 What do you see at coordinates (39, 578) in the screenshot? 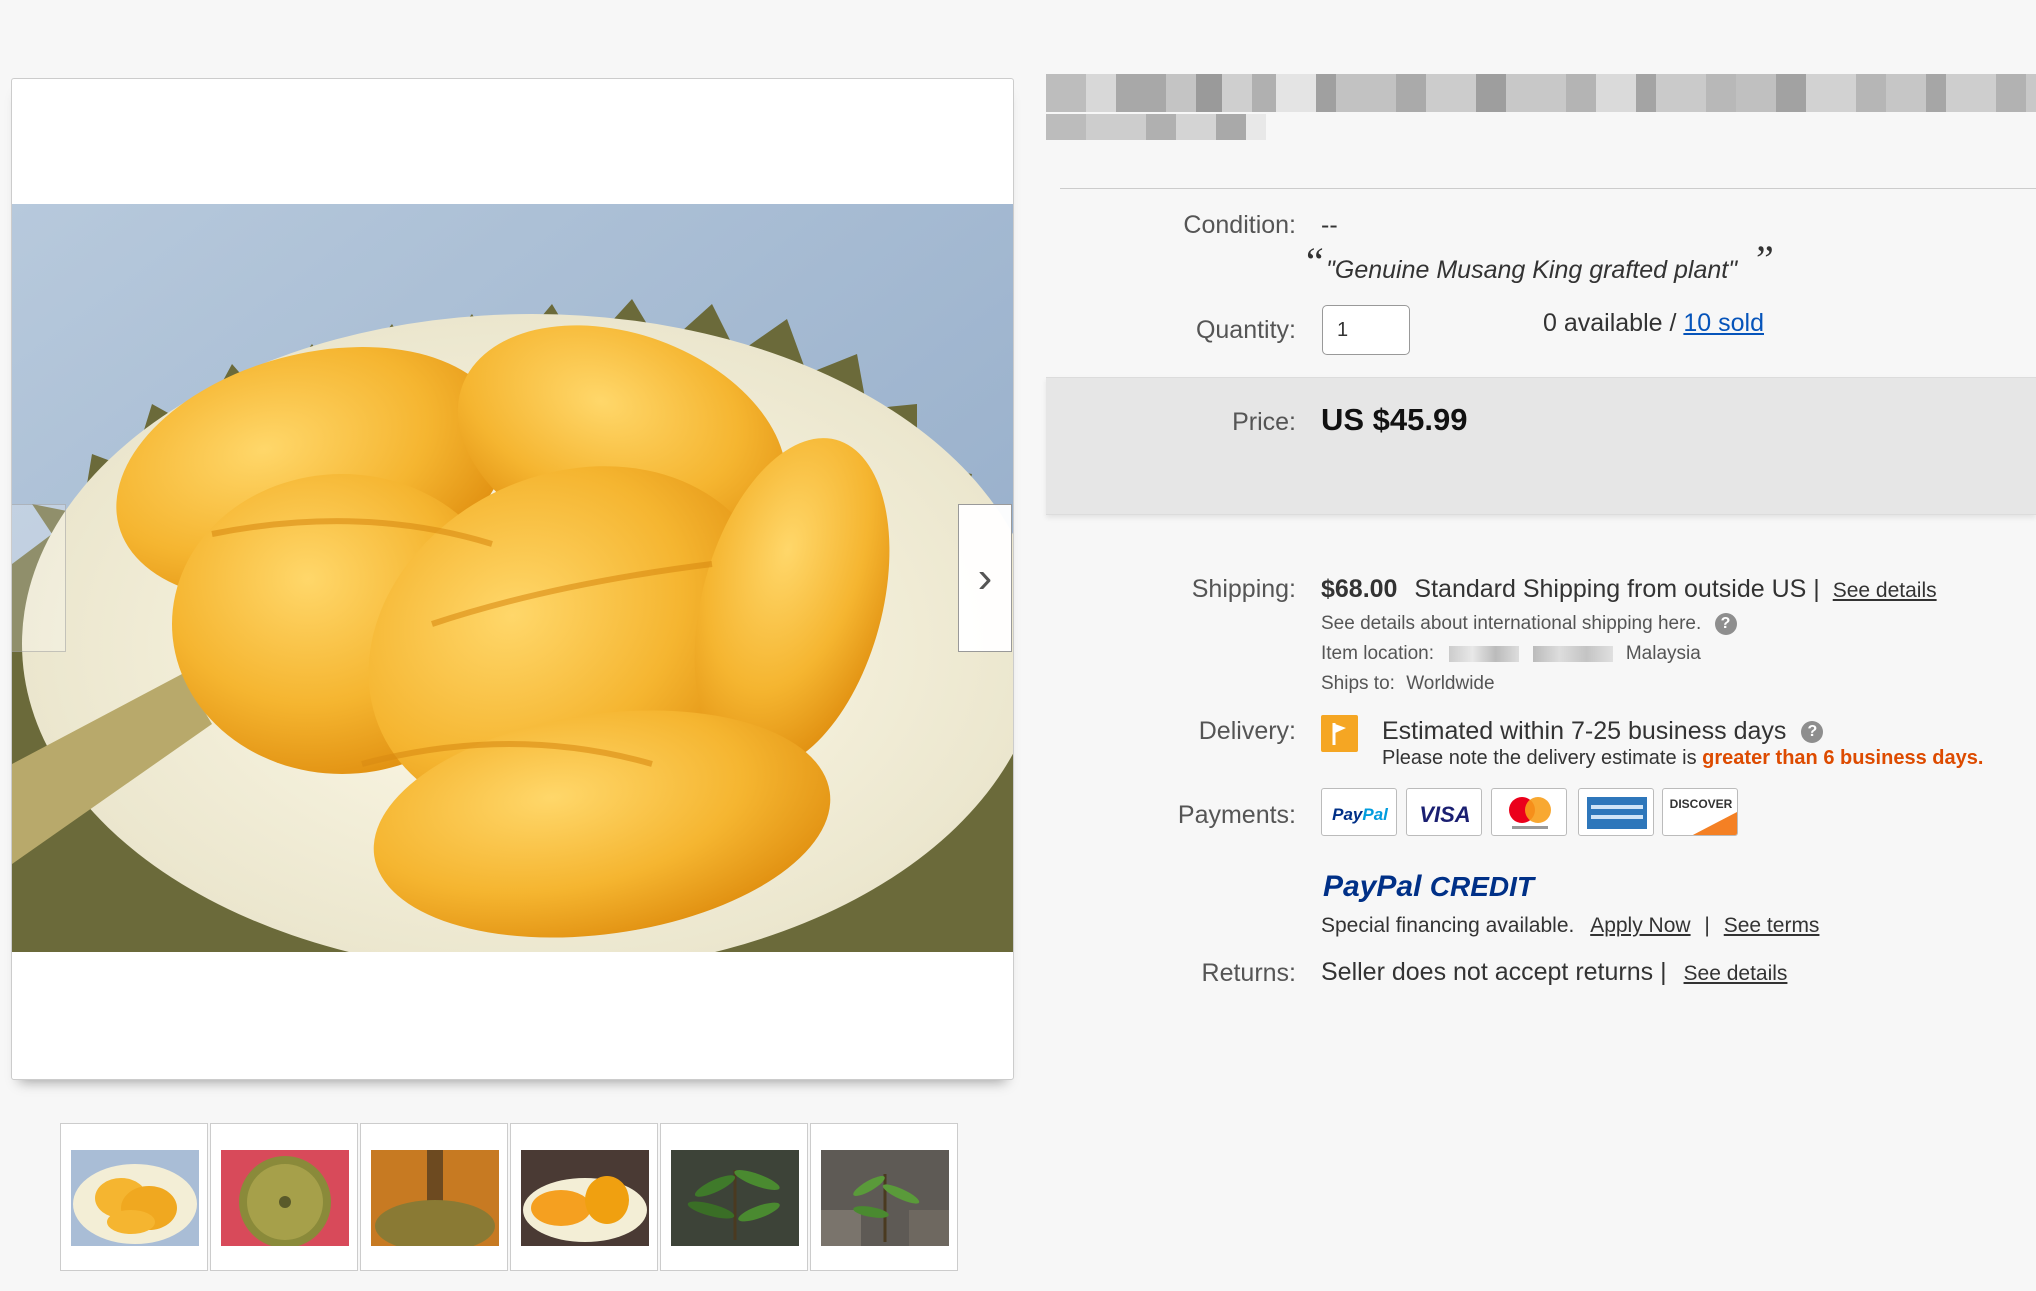
I see `gallery-prev-arrow` at bounding box center [39, 578].